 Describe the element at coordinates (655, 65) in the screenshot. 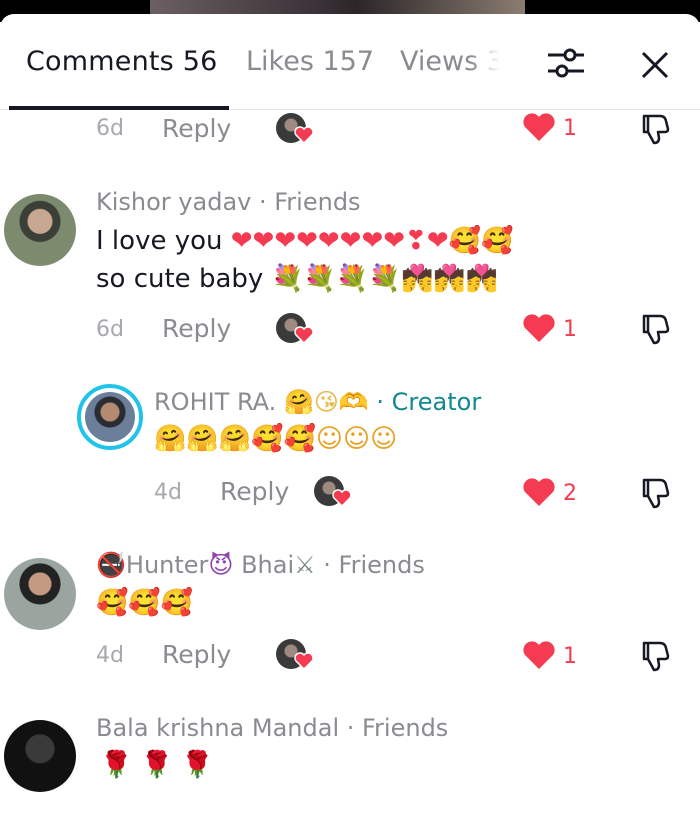

I see `close-icon` at that location.